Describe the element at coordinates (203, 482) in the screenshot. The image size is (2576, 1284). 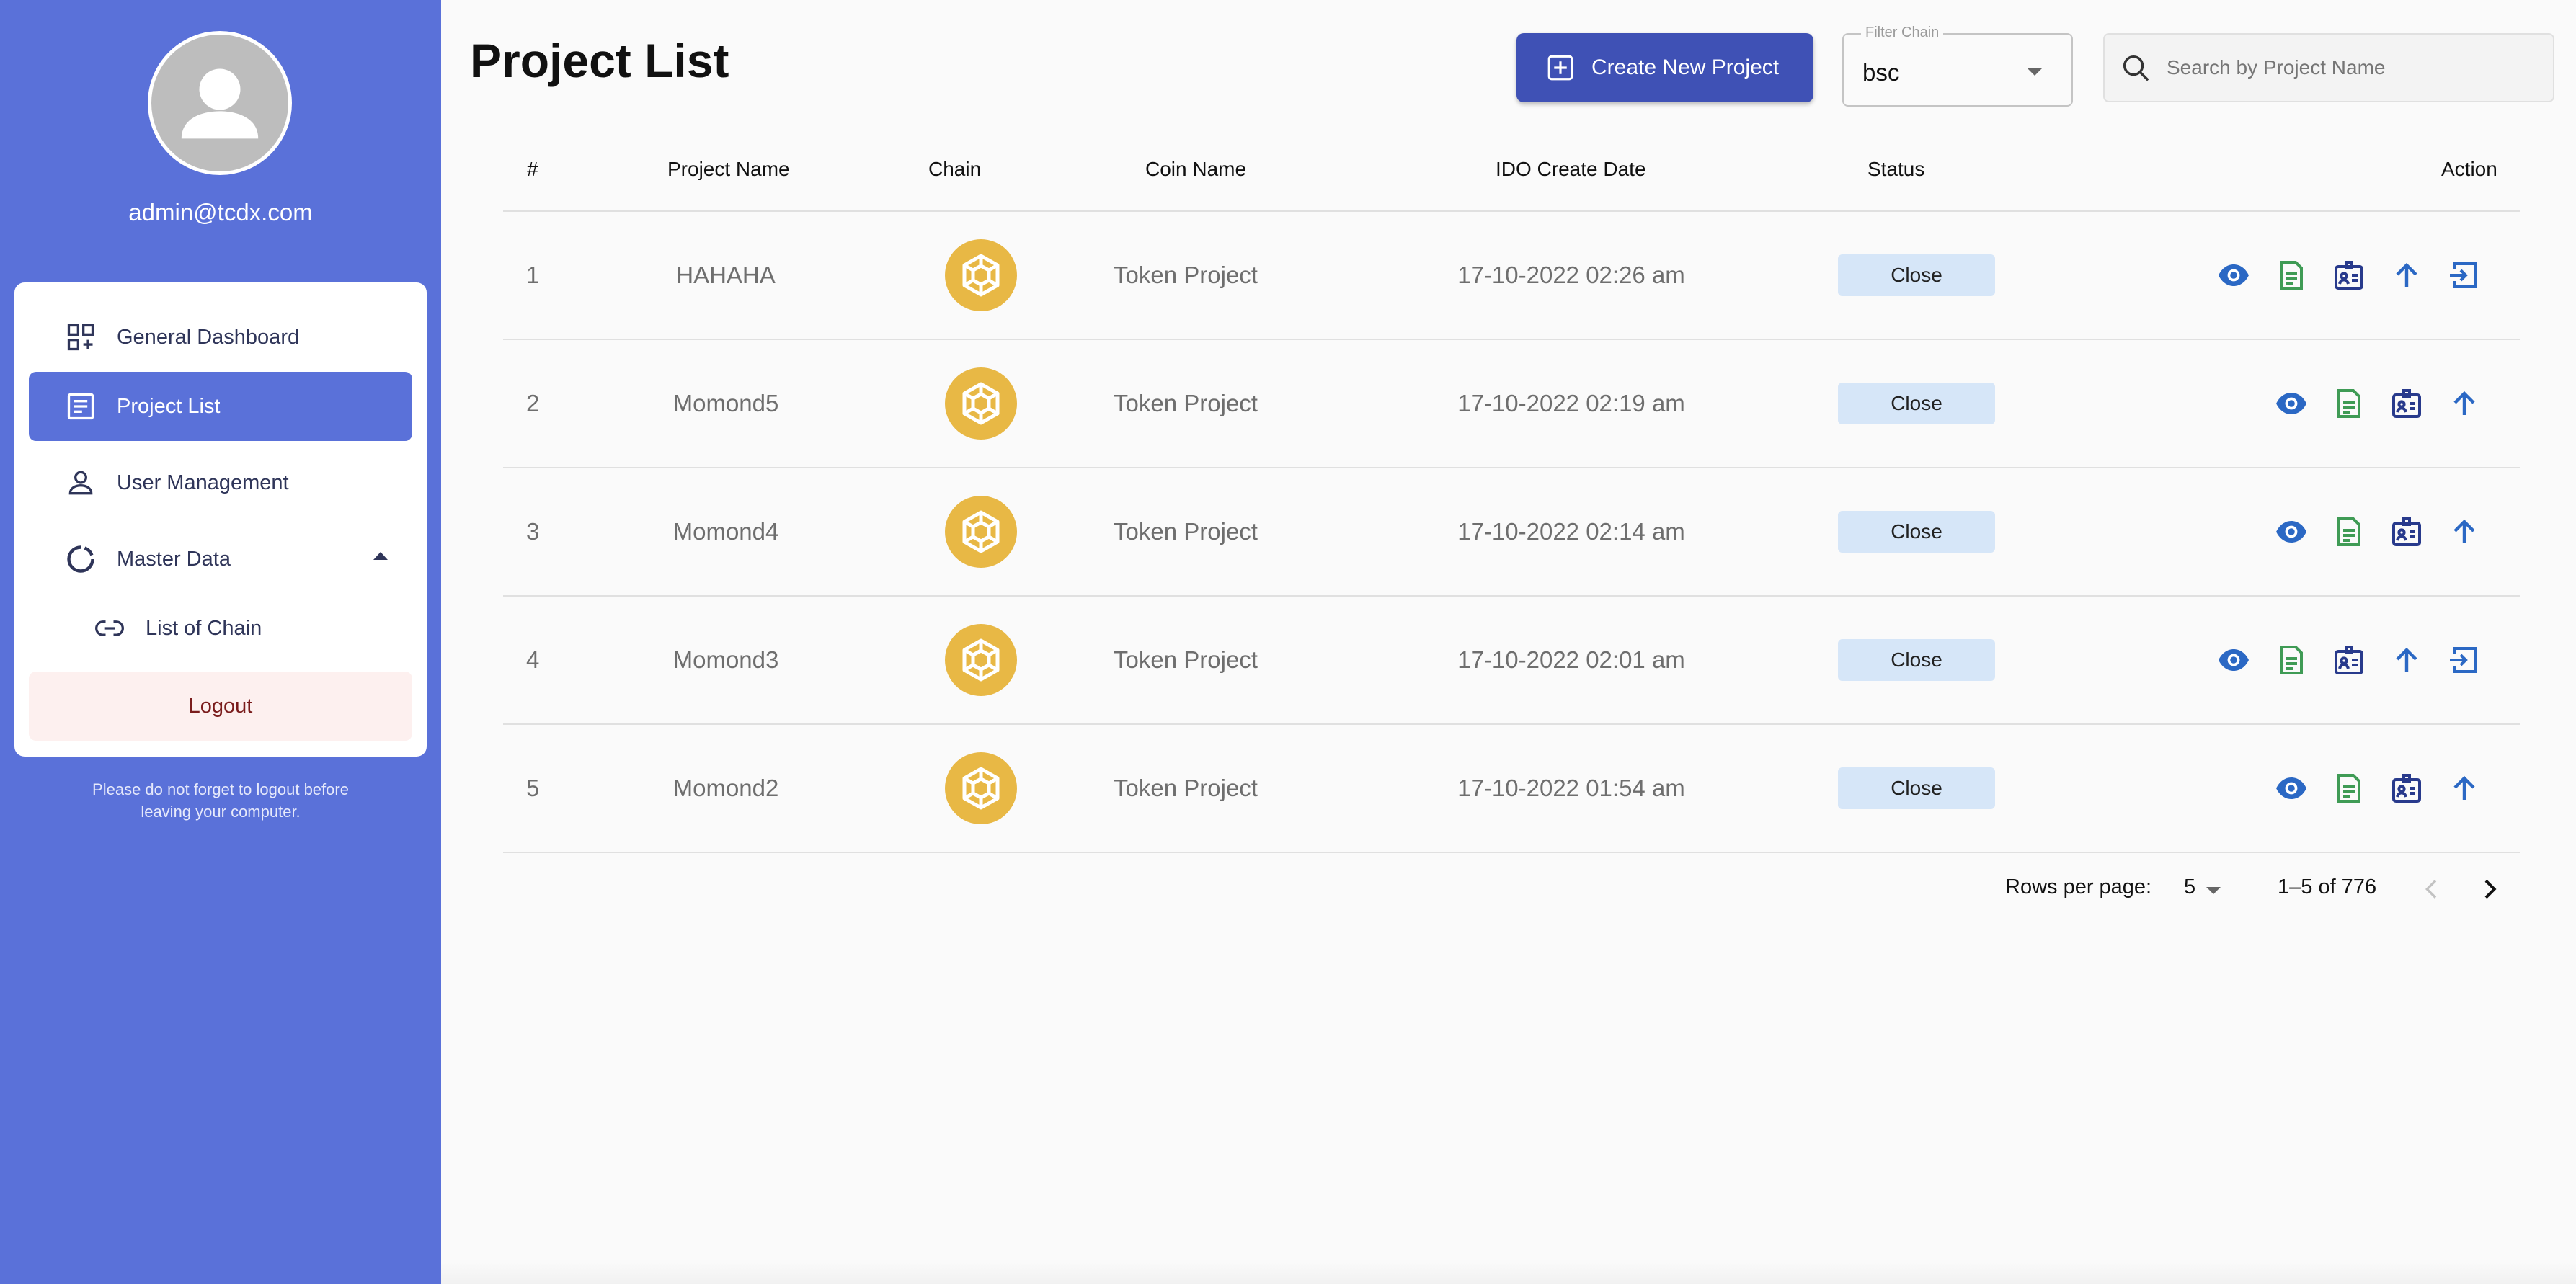
I see `sidebar-item-label: User Management` at that location.